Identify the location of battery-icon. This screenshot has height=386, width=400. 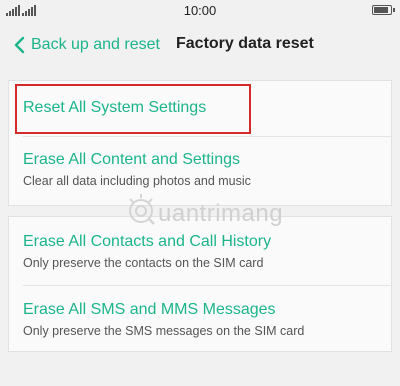
(383, 10).